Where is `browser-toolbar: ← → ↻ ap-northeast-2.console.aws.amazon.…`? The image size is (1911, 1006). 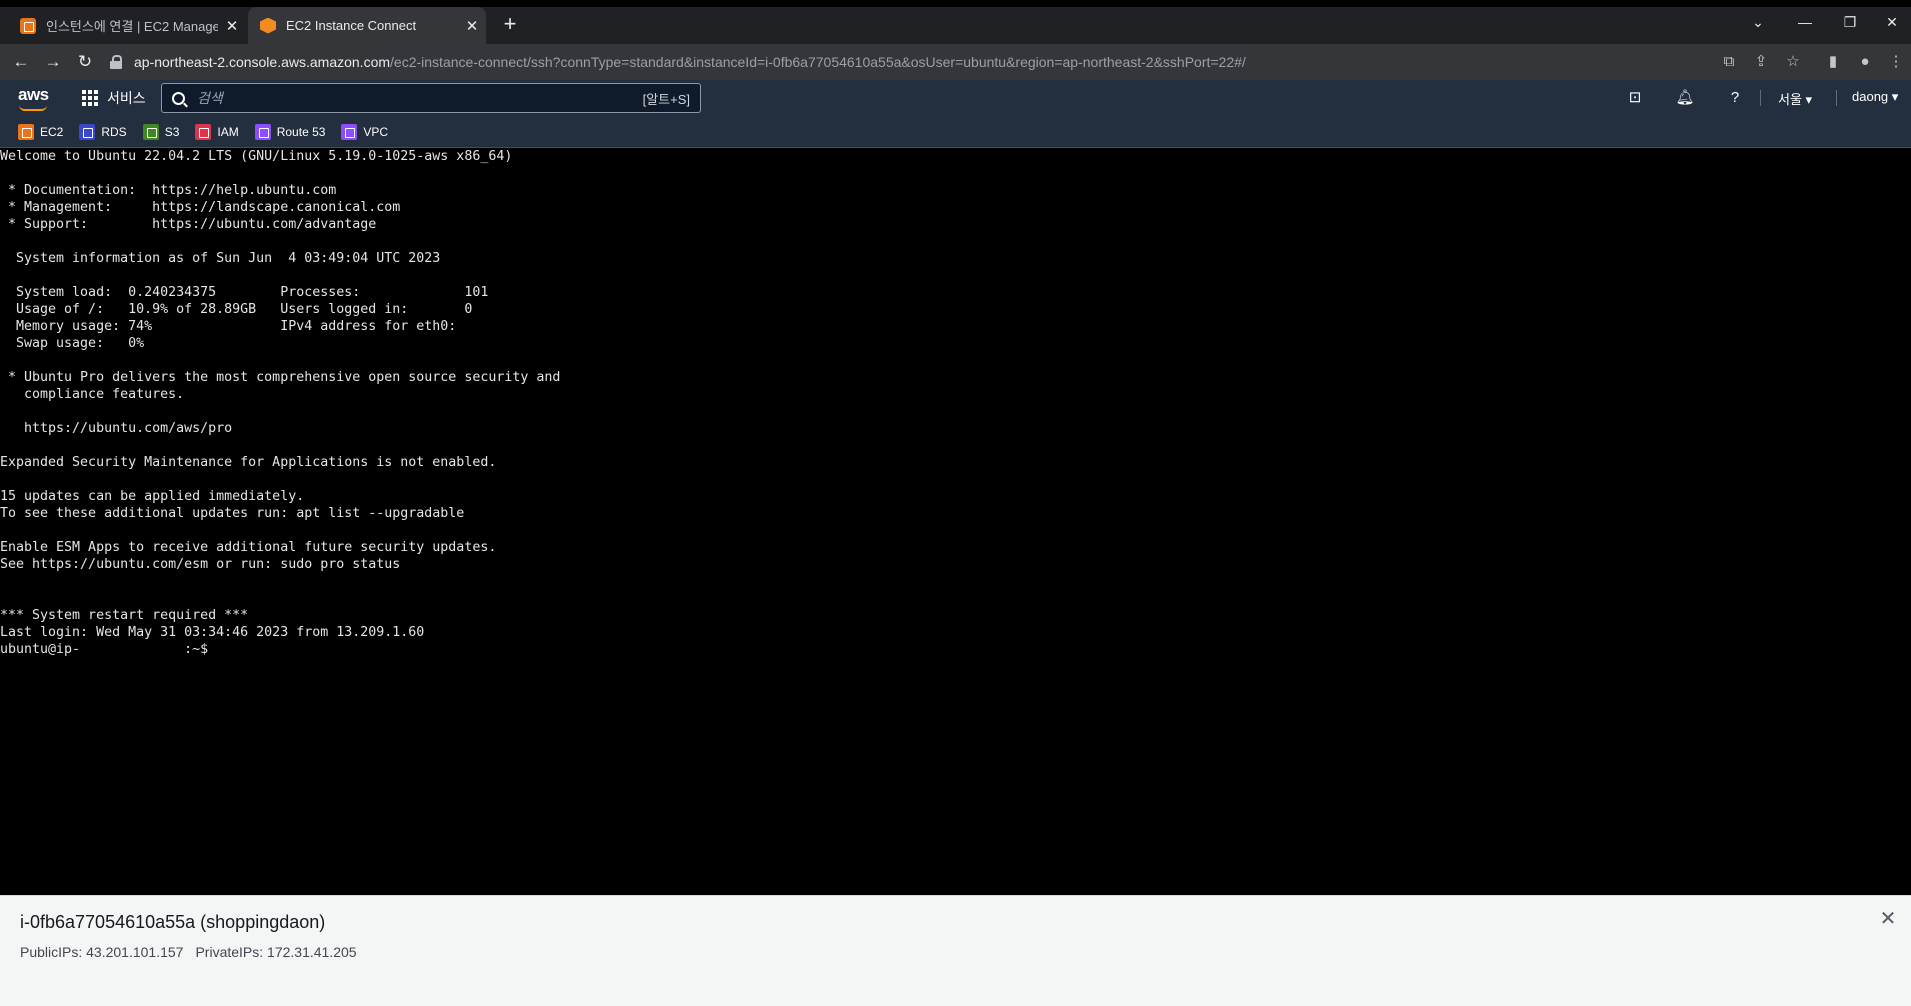
browser-toolbar: ← → ↻ ap-northeast-2.console.aws.amazon.… is located at coordinates (955, 62).